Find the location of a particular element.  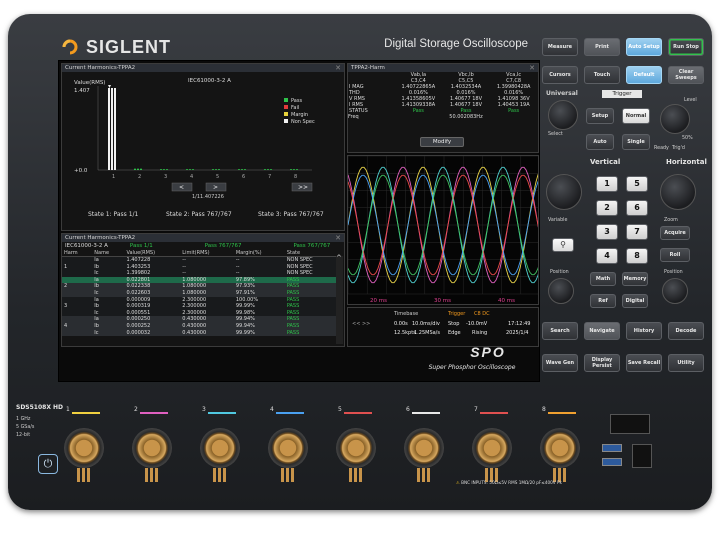

panel-title: Current Harmonics-TPPA2 ✕ is located at coordinates (203, 68).